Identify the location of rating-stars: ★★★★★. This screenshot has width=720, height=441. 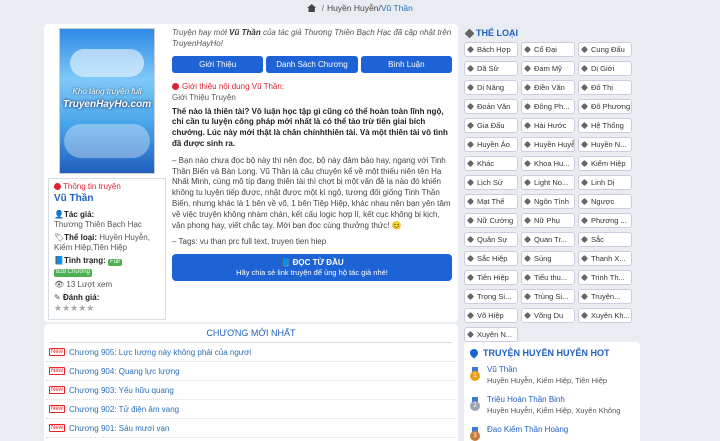
(74, 308).